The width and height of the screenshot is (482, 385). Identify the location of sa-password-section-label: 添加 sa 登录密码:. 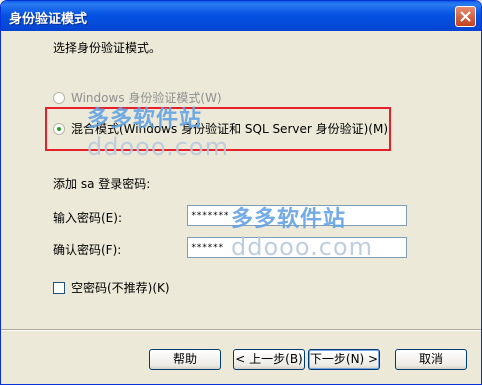
(102, 184).